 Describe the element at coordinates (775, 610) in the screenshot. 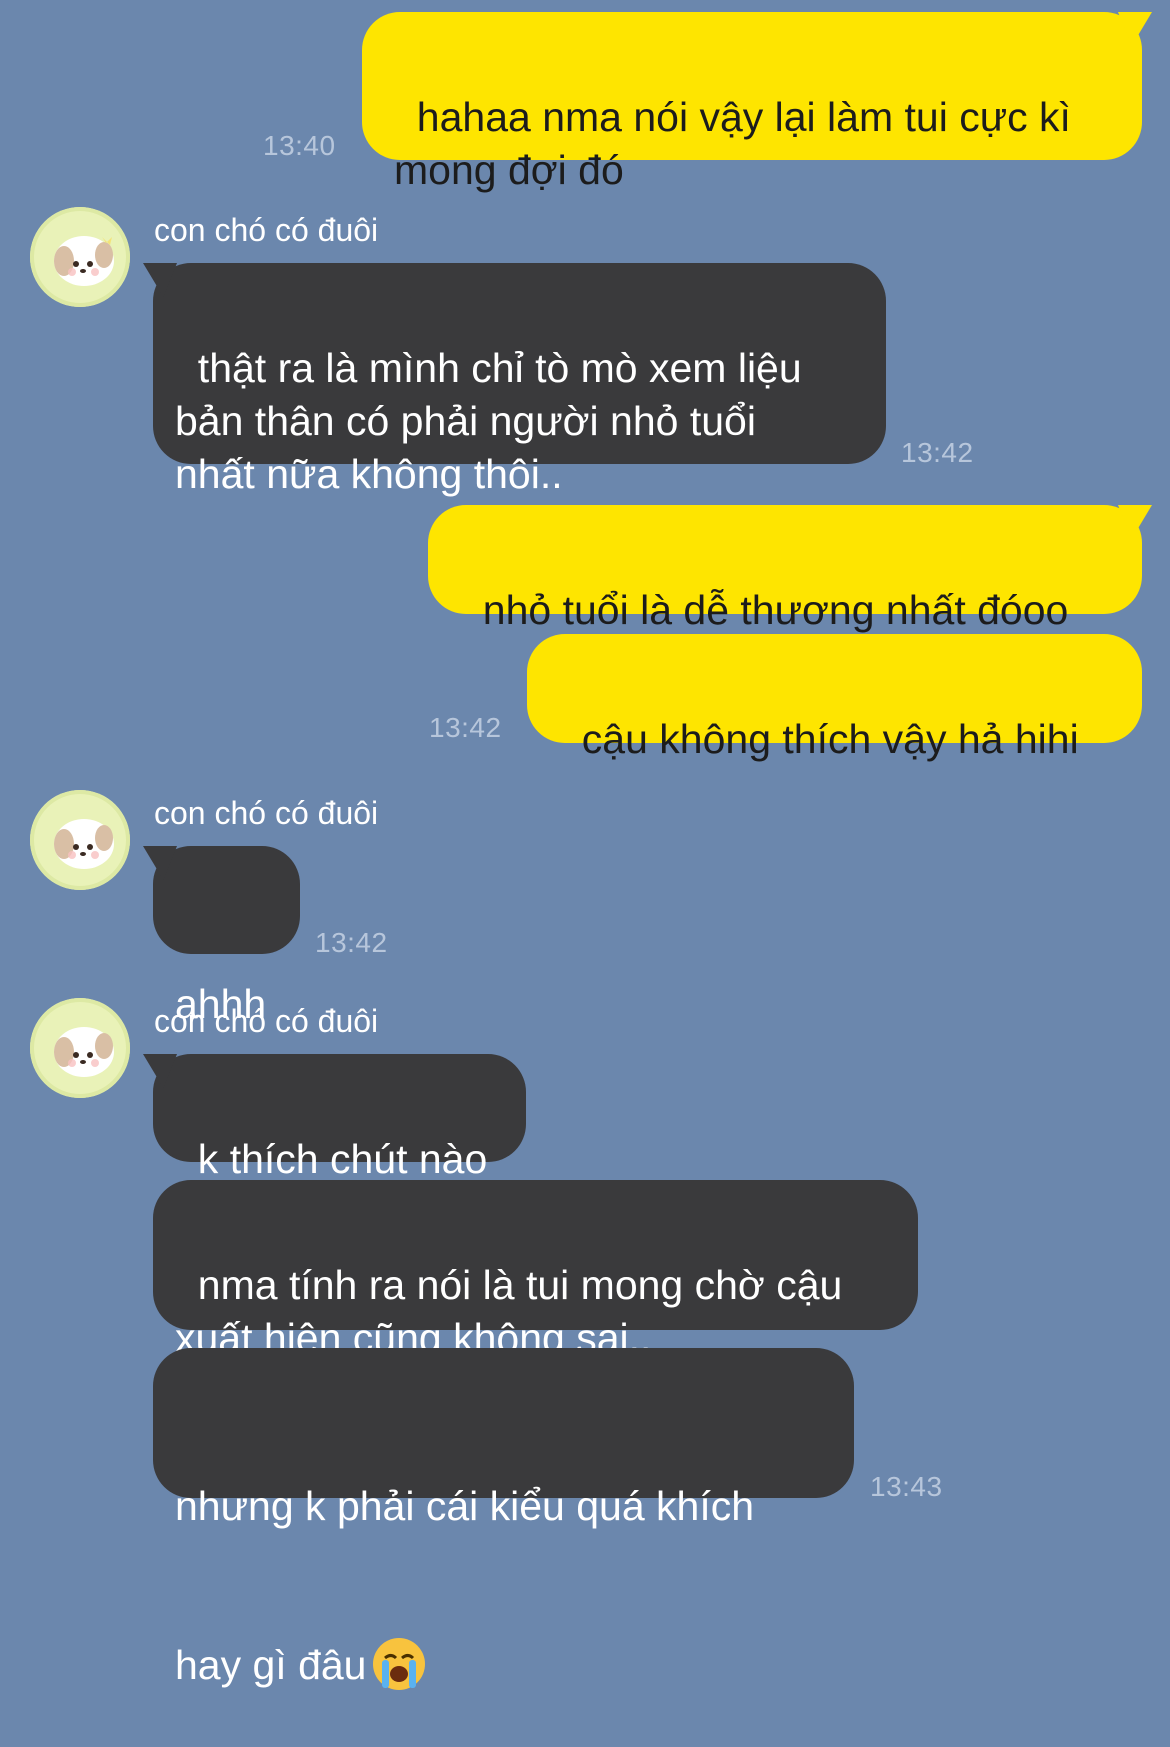

I see `message-text: nhỏ tuổi là dễ thương nhất đóoo` at that location.